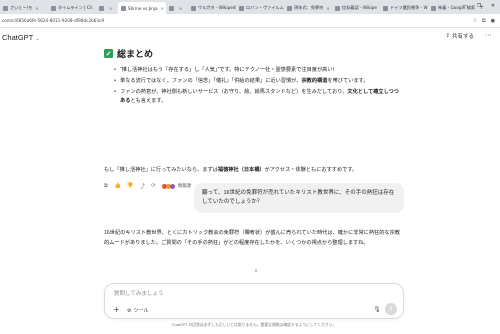  Describe the element at coordinates (130, 186) in the screenshot. I see `thumbs-down-icon: 👎` at that location.